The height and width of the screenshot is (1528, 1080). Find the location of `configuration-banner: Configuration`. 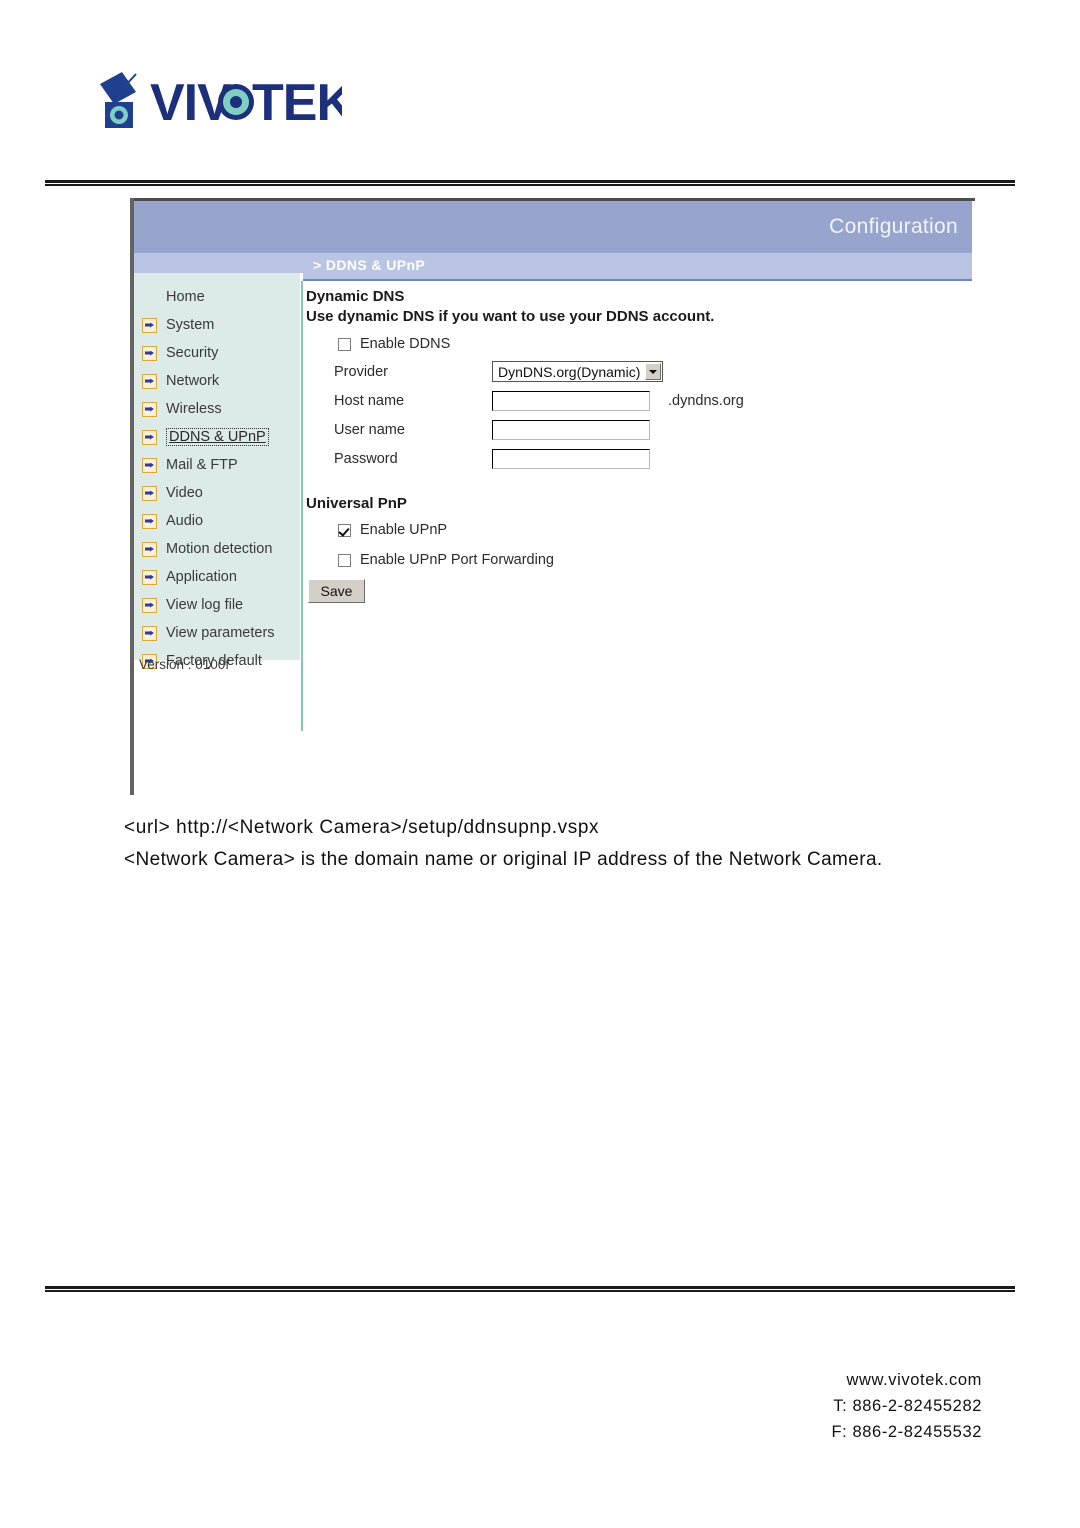

configuration-banner: Configuration is located at coordinates (553, 227).